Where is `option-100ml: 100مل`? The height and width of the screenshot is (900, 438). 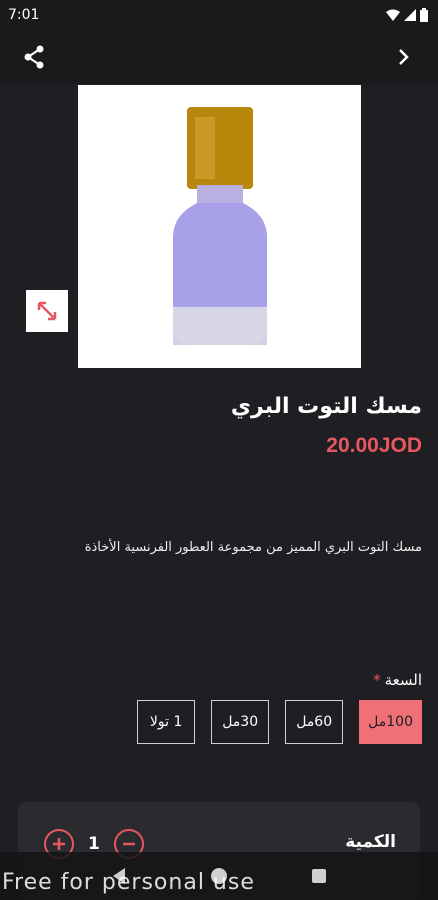 option-100ml: 100مل is located at coordinates (390, 722).